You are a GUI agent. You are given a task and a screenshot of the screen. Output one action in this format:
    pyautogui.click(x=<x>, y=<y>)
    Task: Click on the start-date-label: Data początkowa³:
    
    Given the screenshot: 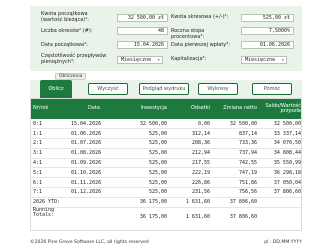 What is the action you would take?
    pyautogui.click(x=64, y=45)
    